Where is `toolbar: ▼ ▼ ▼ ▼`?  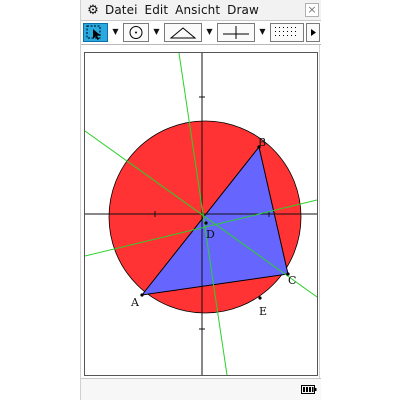
toolbar: ▼ ▼ ▼ ▼ is located at coordinates (201, 33).